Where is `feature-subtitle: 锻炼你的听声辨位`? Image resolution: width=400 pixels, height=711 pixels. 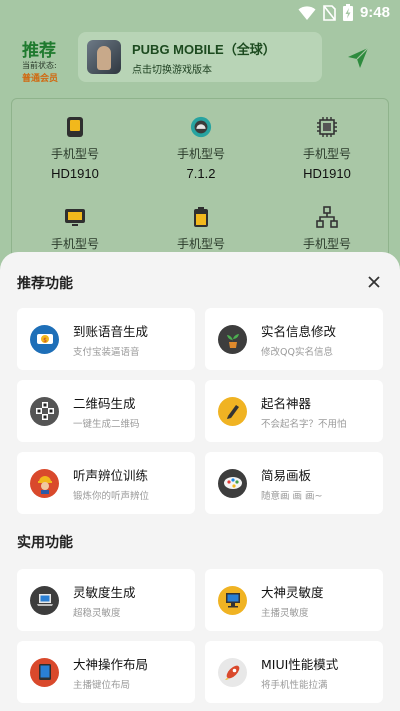
feature-subtitle: 锻炼你的听声辨位 is located at coordinates (111, 496).